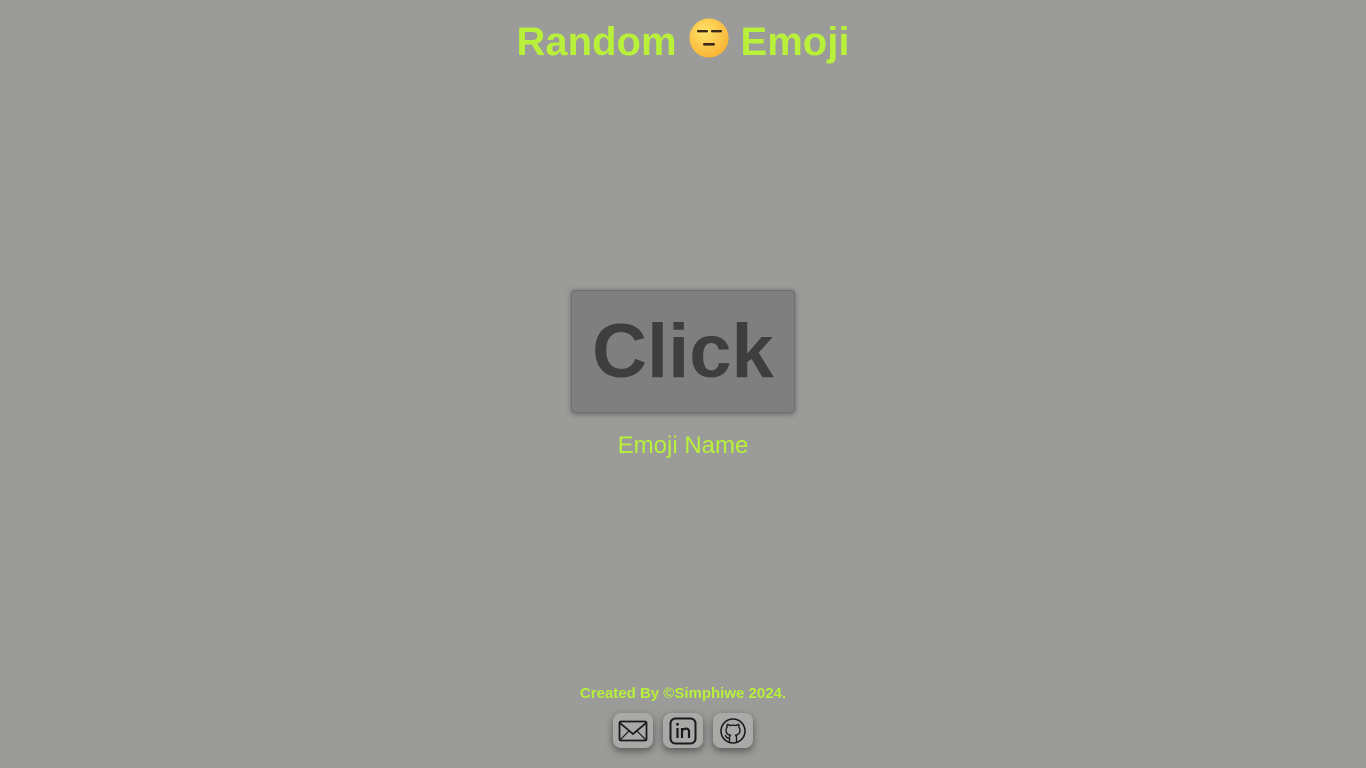 The width and height of the screenshot is (1366, 768). Describe the element at coordinates (596, 42) in the screenshot. I see `title-left-text: Random` at that location.